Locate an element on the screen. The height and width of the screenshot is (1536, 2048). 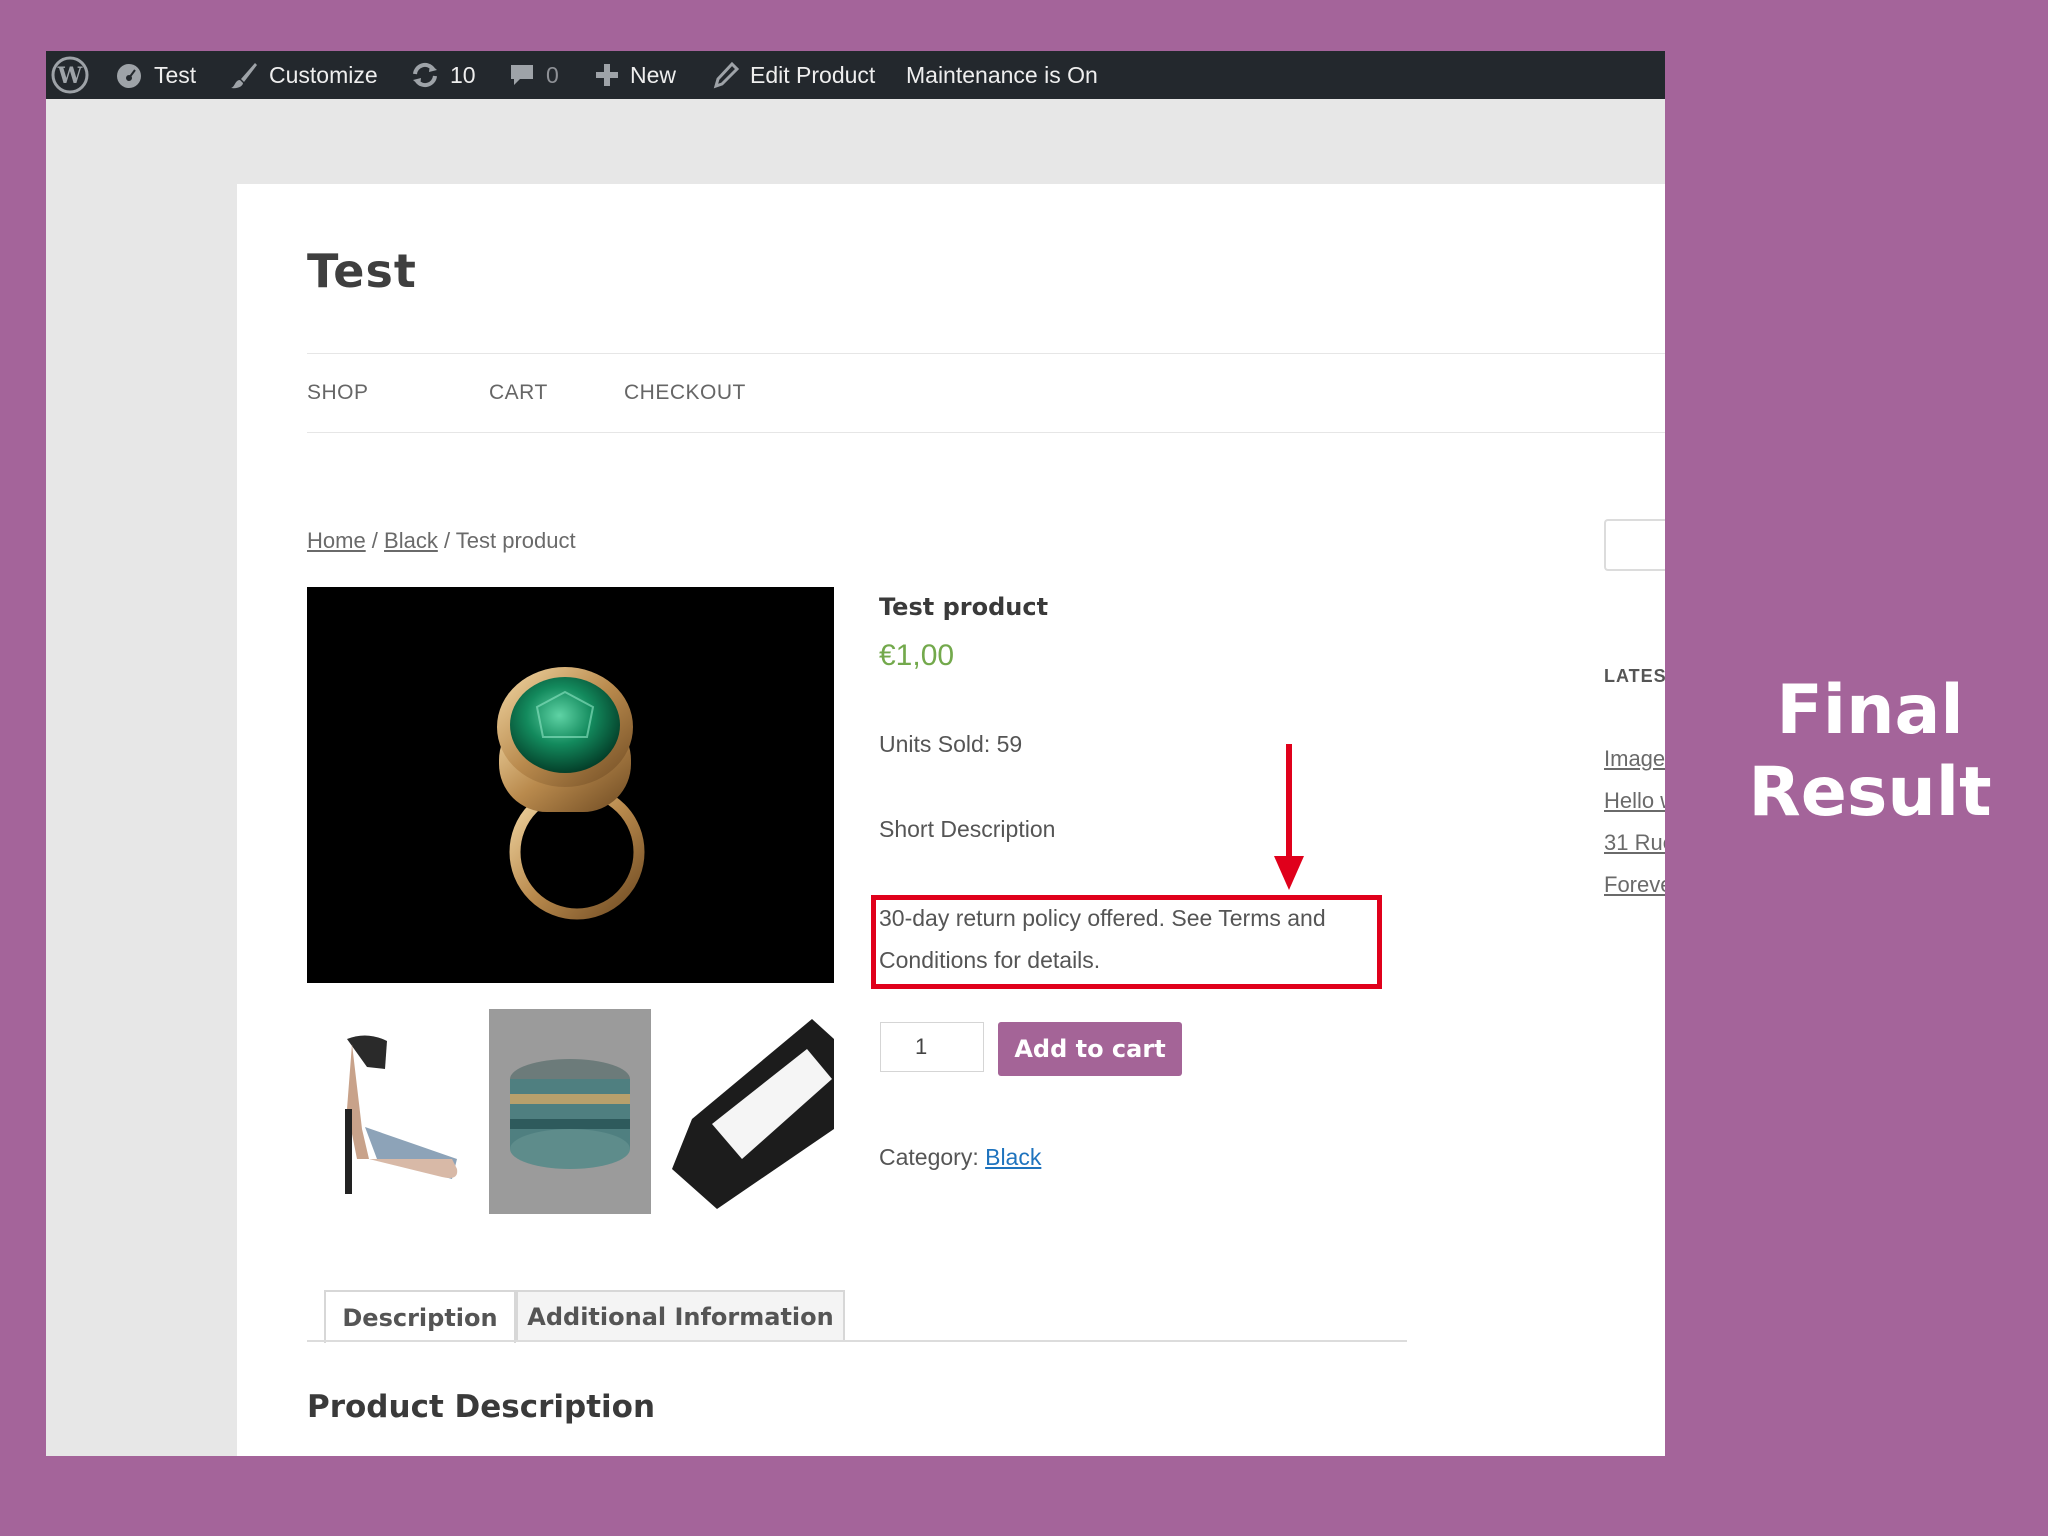
product-category: Category: Black is located at coordinates (960, 1157).